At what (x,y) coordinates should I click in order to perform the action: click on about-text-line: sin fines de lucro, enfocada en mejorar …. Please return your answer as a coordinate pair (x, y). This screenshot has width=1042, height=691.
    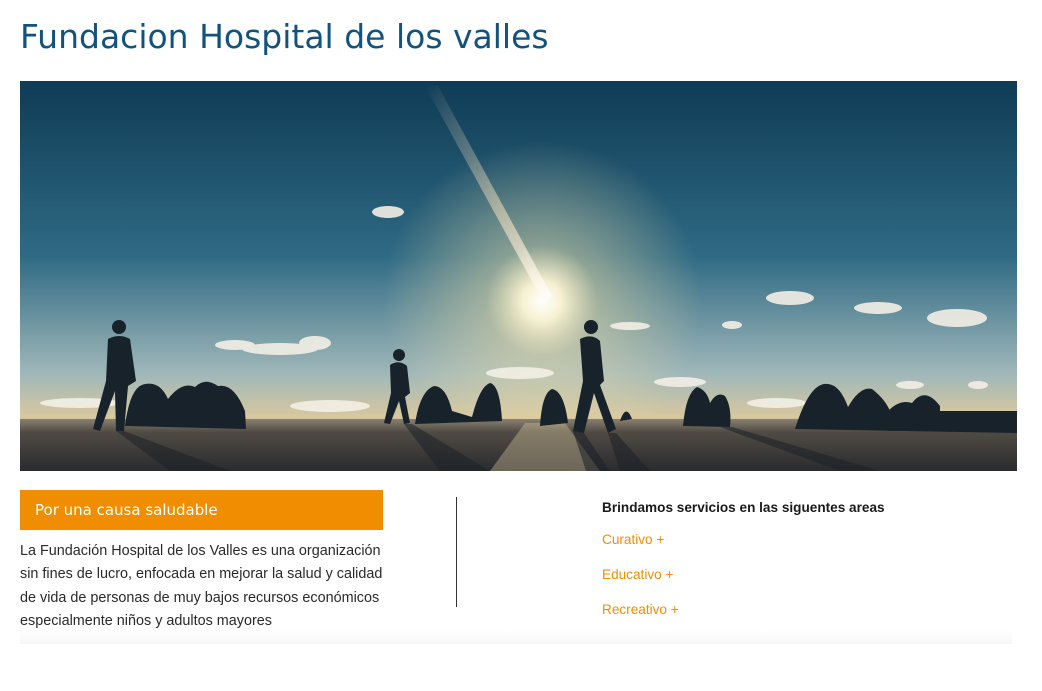
    Looking at the image, I should click on (201, 574).